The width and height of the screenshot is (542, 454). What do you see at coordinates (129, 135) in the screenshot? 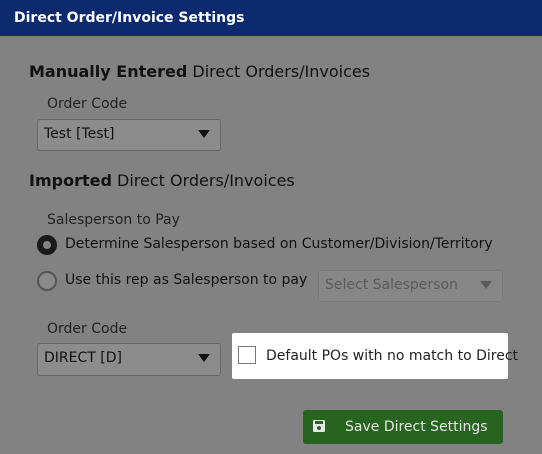
I see `manual-order-code-select: Test [Test]` at bounding box center [129, 135].